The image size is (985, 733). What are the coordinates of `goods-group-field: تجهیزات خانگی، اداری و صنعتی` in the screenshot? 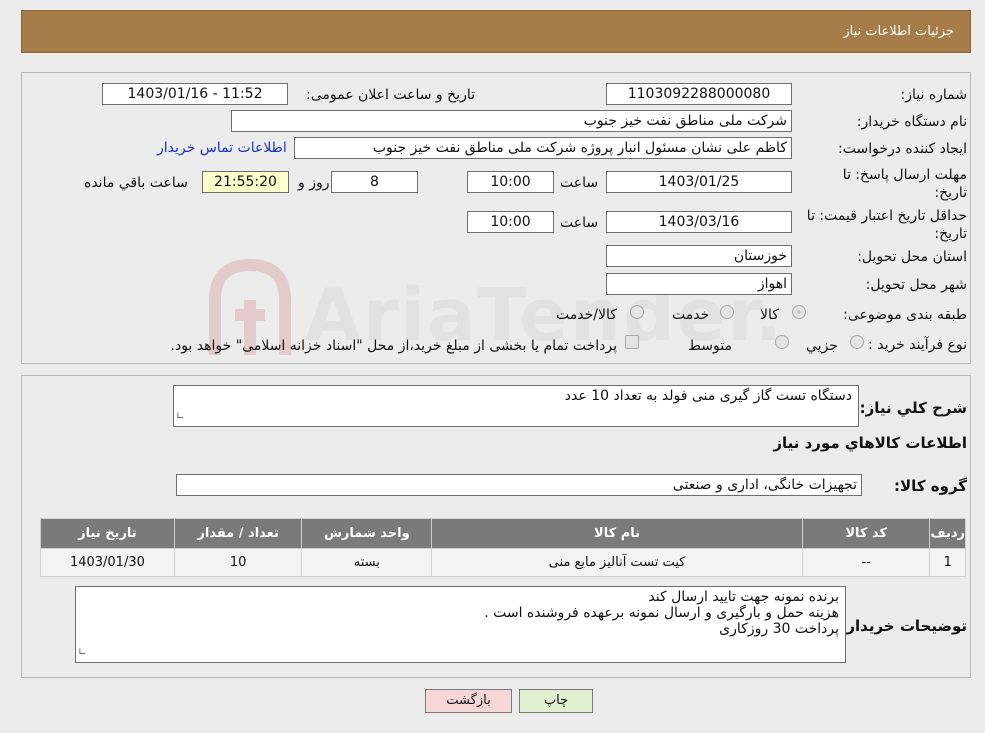 It's located at (519, 485).